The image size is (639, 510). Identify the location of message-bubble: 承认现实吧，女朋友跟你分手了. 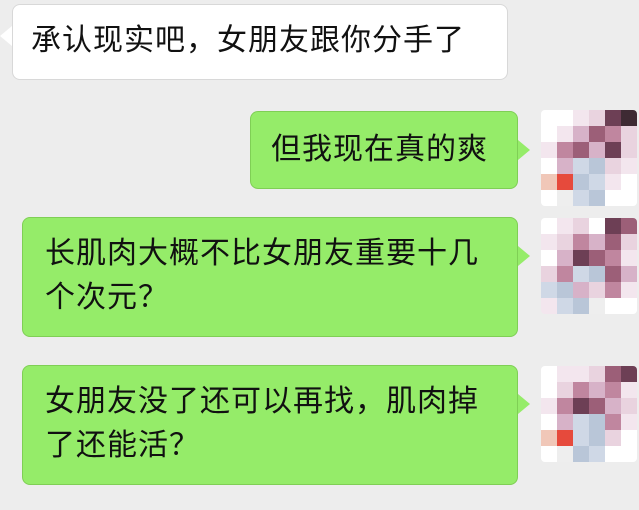
(260, 42).